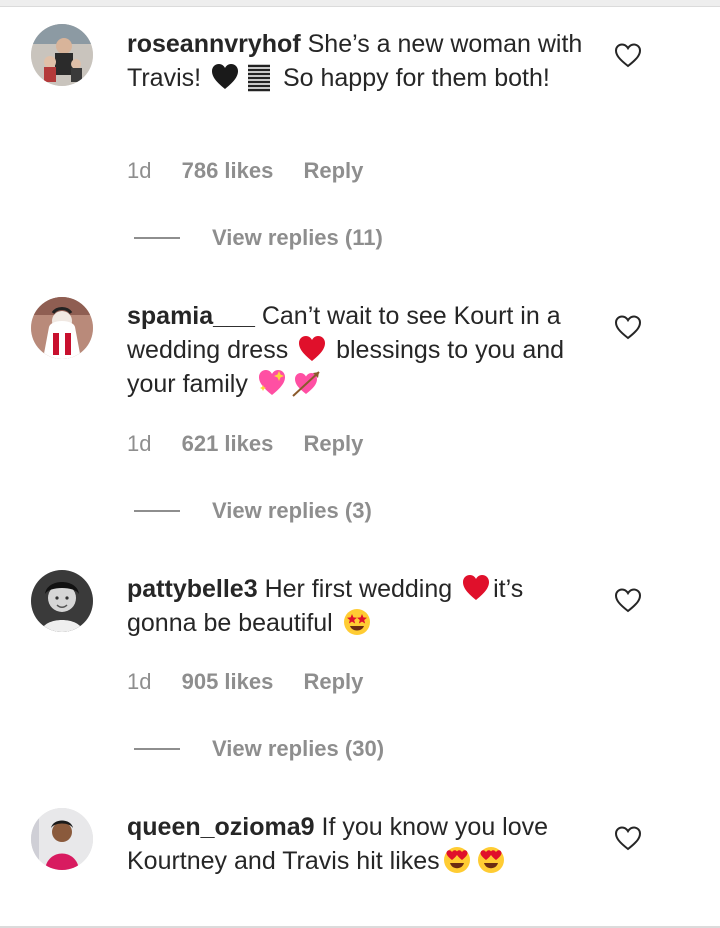  I want to click on view-replies-button: View replies (3), so click(253, 511).